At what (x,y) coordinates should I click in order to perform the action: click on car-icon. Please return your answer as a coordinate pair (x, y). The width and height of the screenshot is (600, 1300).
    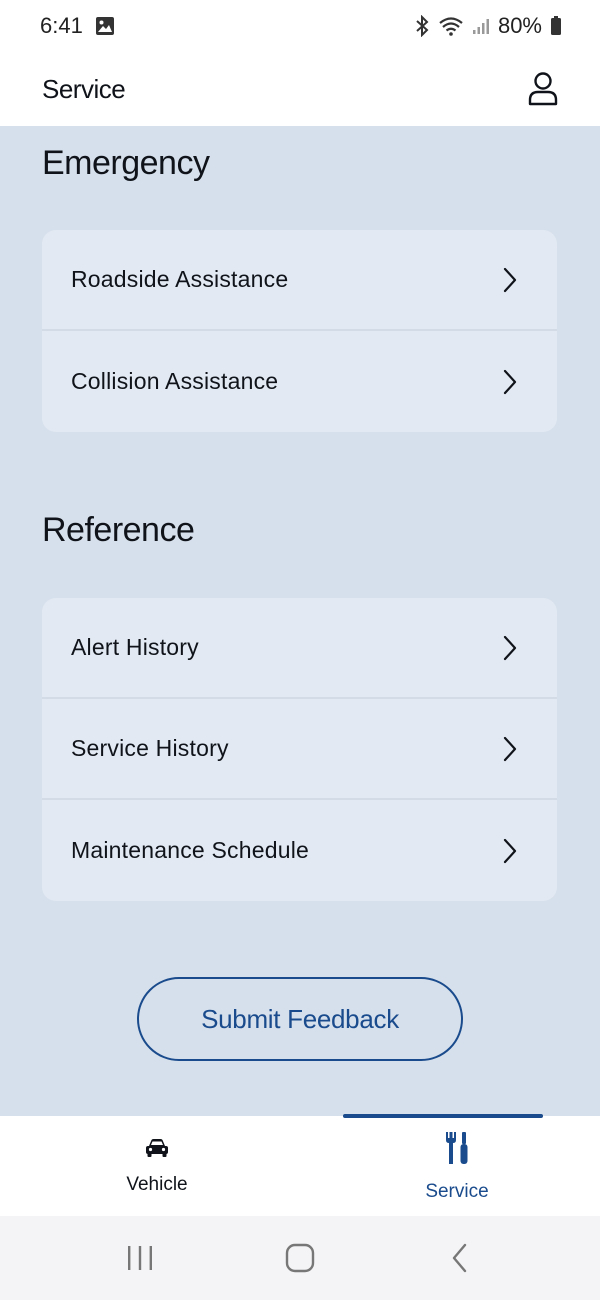
    Looking at the image, I should click on (157, 1150).